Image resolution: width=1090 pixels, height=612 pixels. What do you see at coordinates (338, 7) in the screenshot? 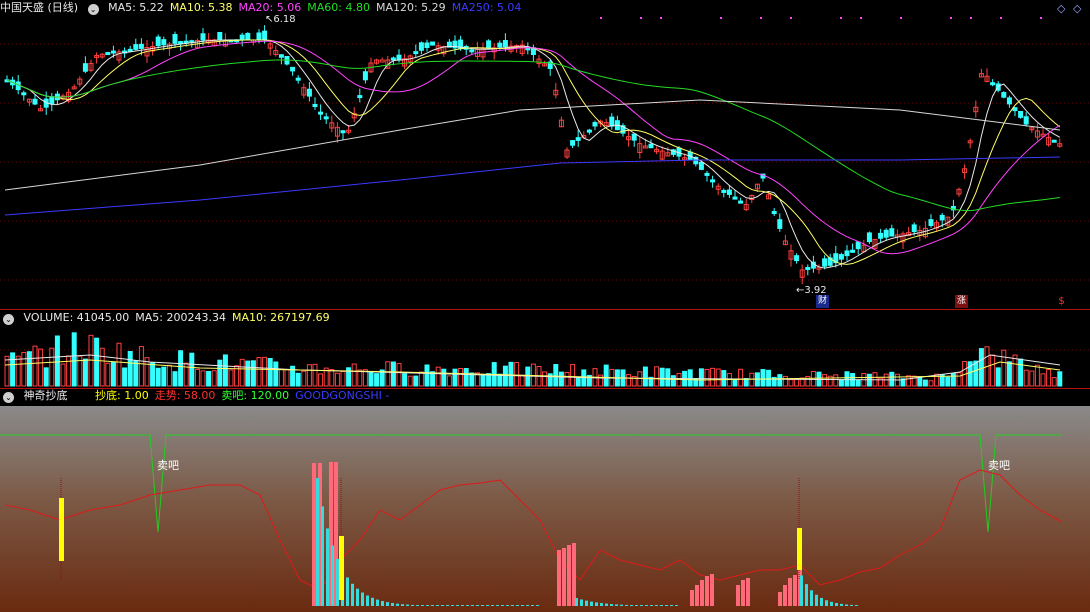
I see `ma-label: MA60: 4.80` at bounding box center [338, 7].